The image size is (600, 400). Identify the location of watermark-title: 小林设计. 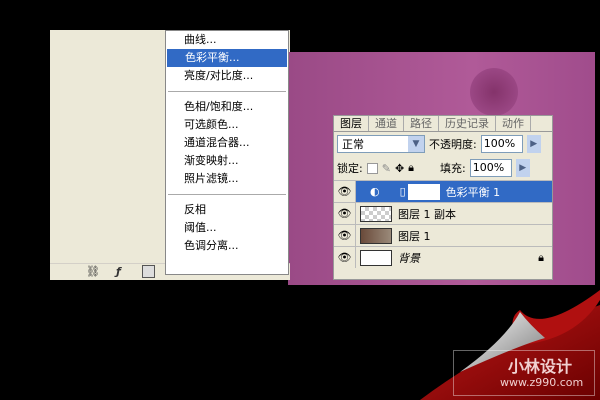
(540, 366).